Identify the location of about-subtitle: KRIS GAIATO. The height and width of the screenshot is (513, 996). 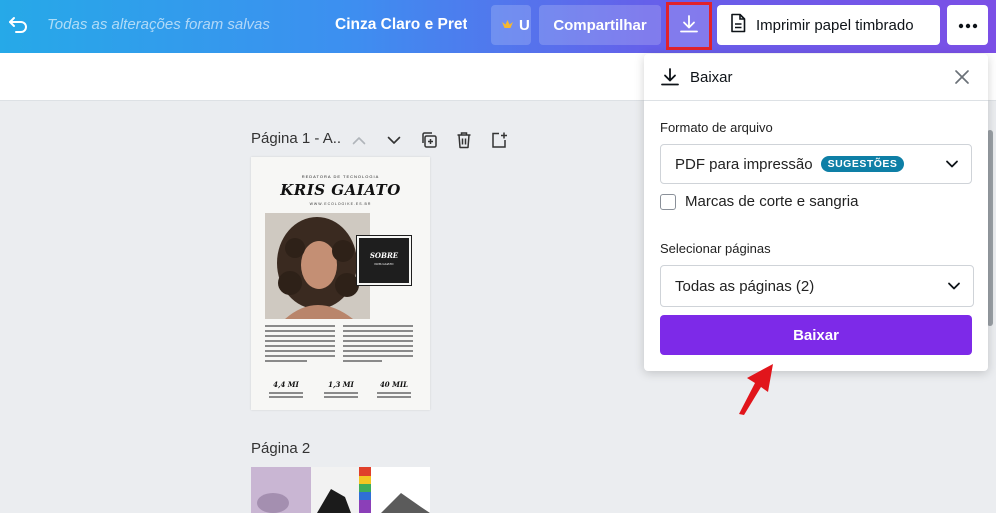
(384, 264).